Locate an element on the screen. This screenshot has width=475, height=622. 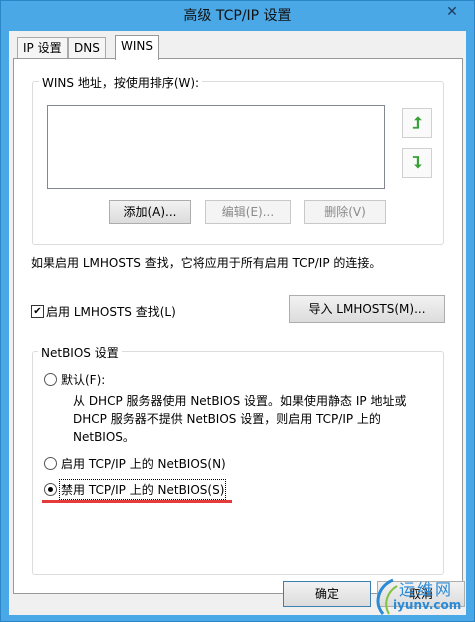
watermark: 运维网 iyunv.com is located at coordinates (423, 599).